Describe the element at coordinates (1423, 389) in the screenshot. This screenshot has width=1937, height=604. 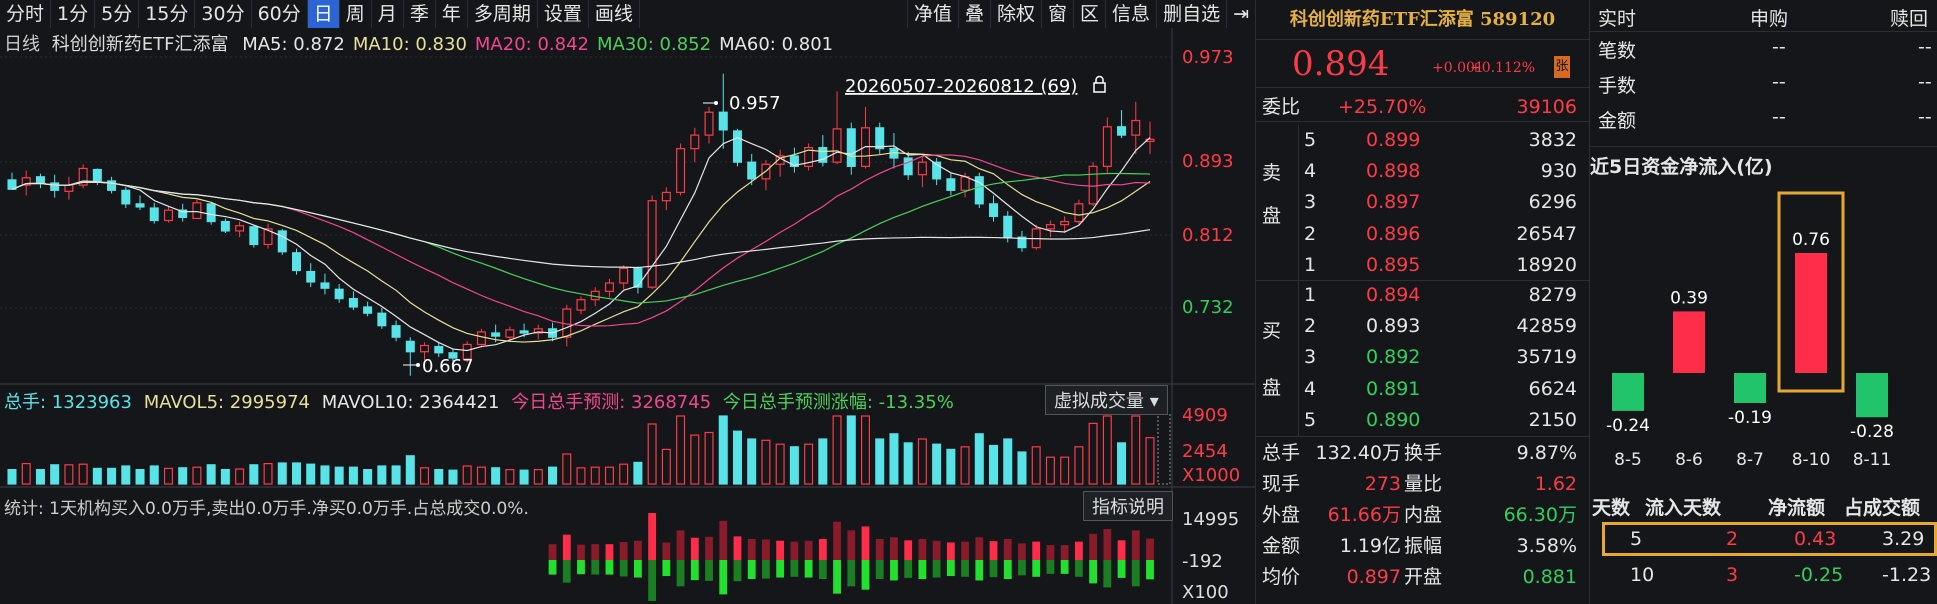
I see `buys-row: 4 0.891 6624` at that location.